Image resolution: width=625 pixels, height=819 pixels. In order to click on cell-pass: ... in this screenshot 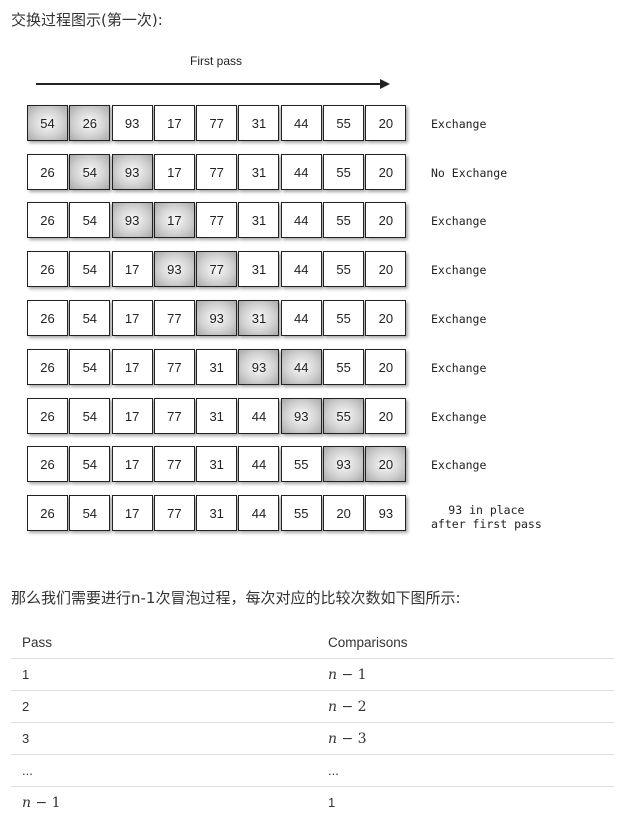, I will do `click(164, 770)`.